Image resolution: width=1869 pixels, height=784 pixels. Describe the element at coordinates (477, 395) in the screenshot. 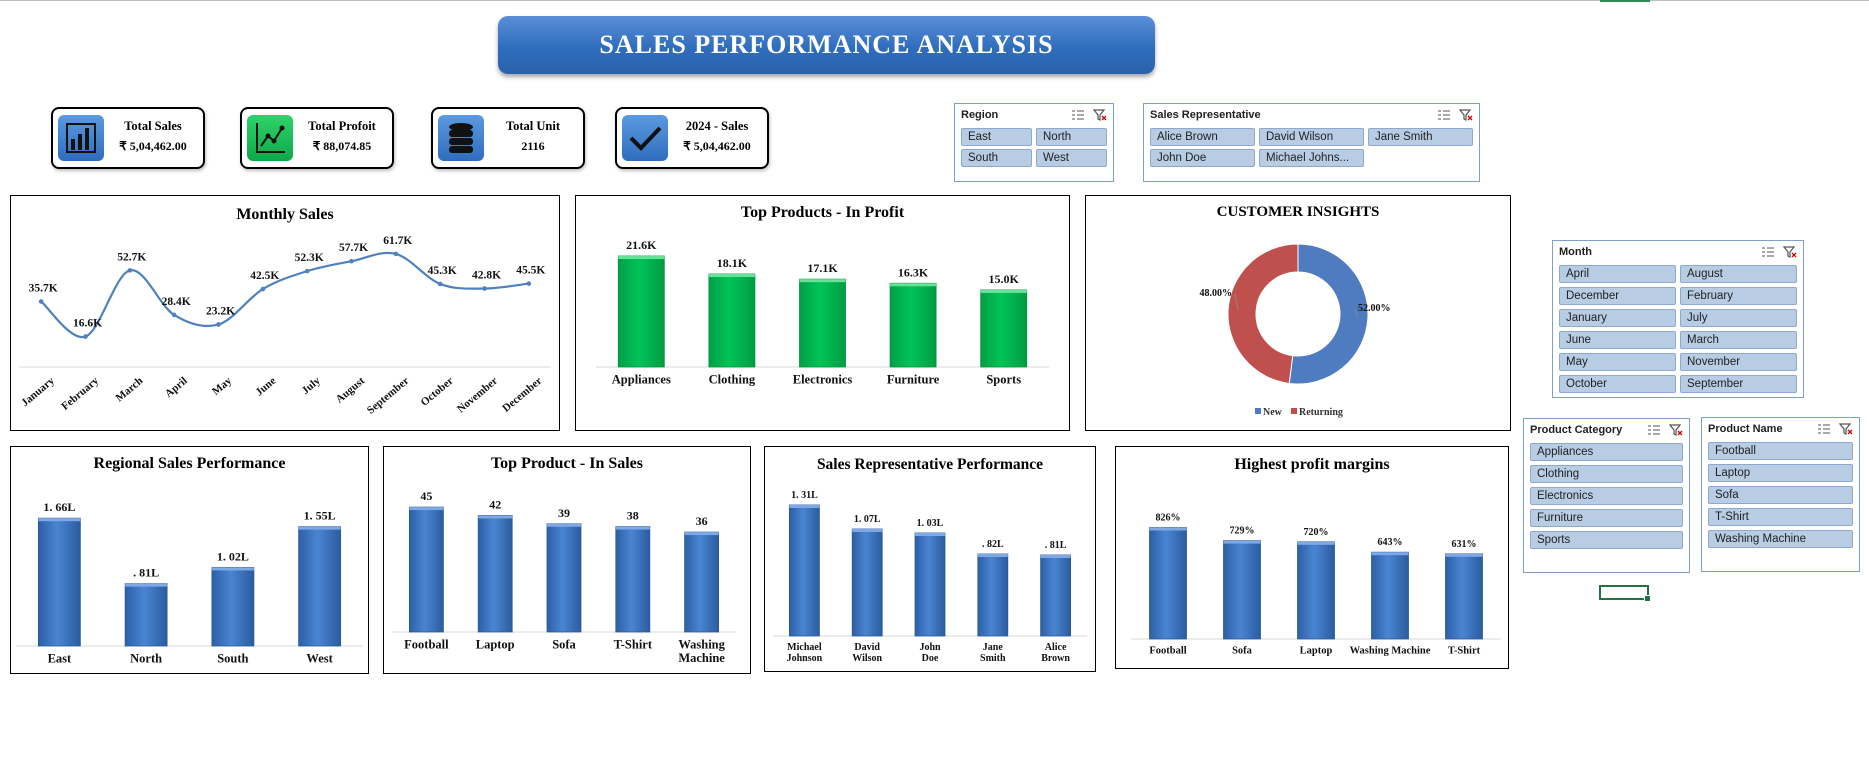

I see `category-label: November` at that location.